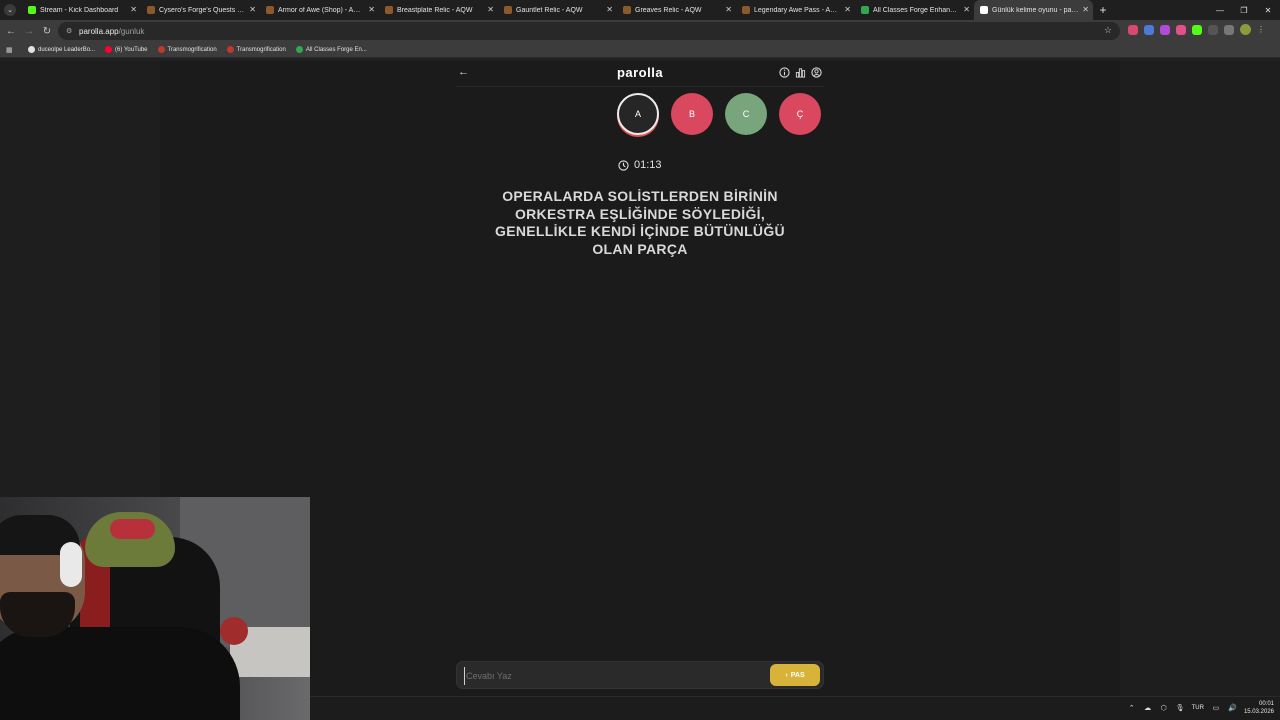  I want to click on bookmark-item: (6) YouTube, so click(126, 49).